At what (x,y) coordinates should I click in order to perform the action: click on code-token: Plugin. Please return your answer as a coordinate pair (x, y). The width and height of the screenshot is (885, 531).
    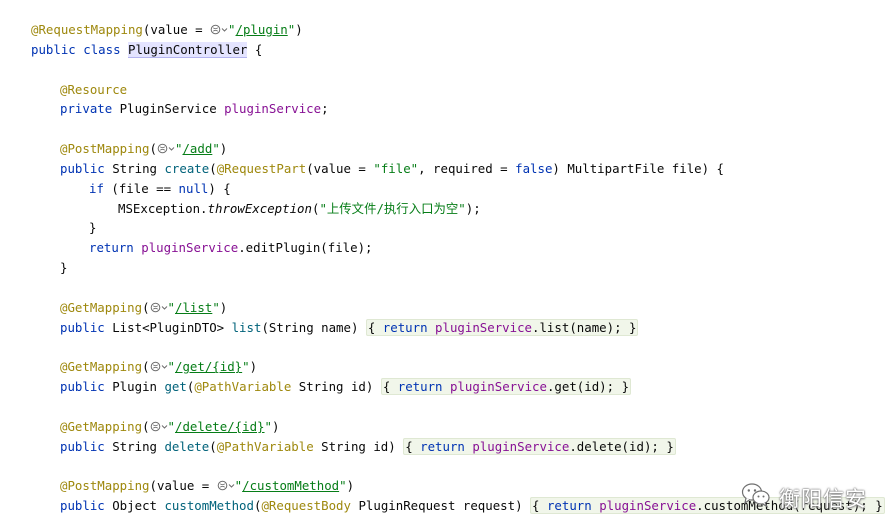
    Looking at the image, I should click on (134, 387).